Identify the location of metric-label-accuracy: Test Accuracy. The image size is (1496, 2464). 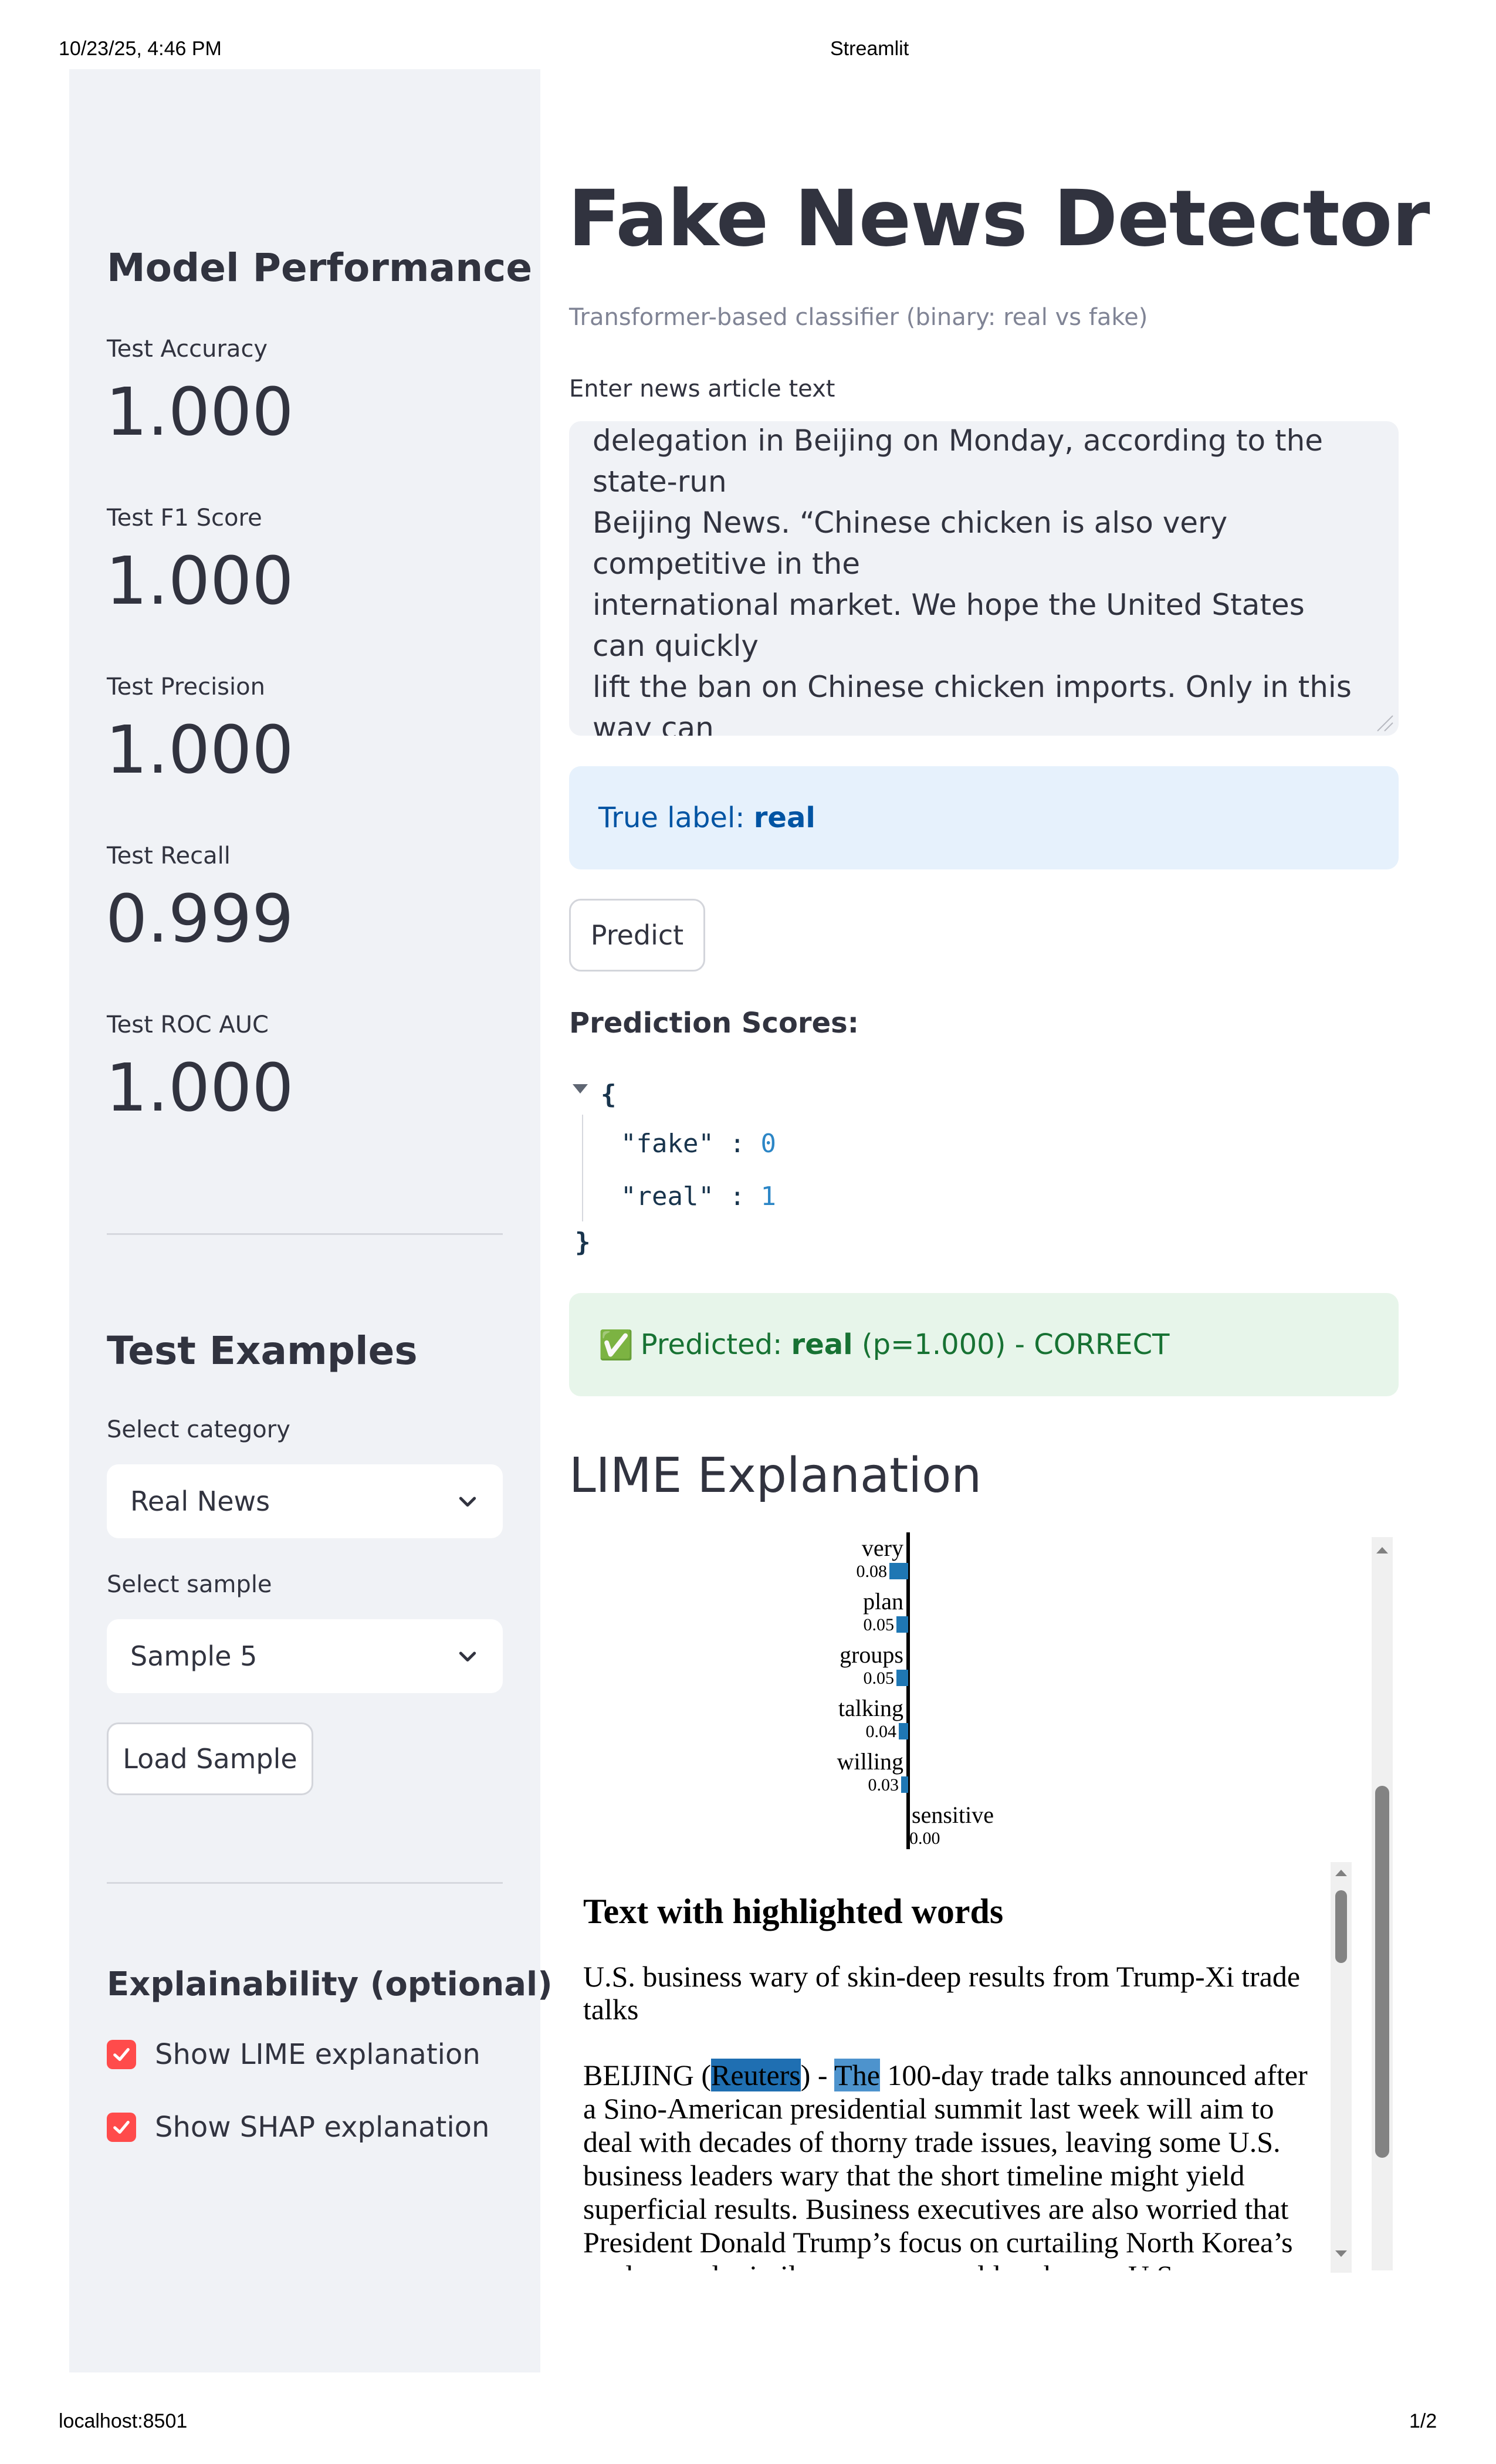
(187, 349).